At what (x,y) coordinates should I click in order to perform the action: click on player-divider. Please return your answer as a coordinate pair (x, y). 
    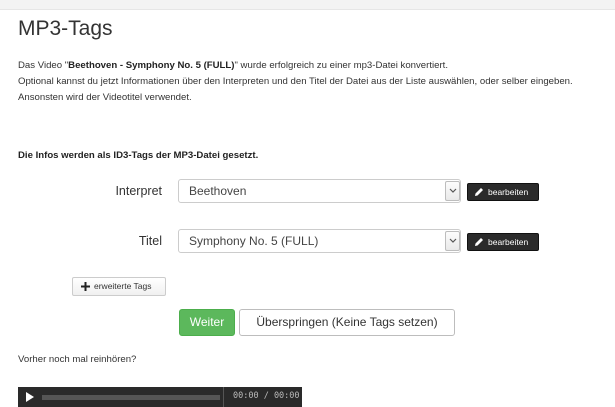
    Looking at the image, I should click on (223, 397).